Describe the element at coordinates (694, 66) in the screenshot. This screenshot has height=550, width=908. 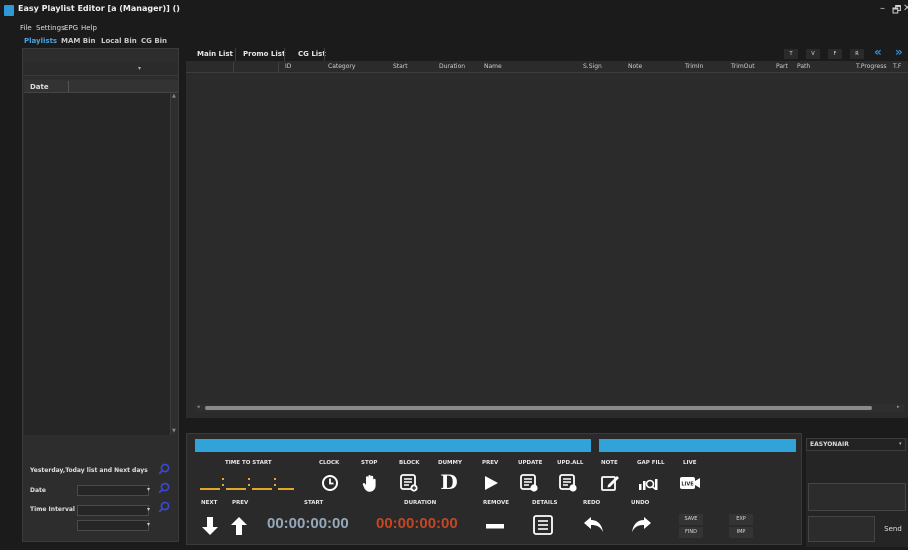
I see `col-trimin: TrimIn` at that location.